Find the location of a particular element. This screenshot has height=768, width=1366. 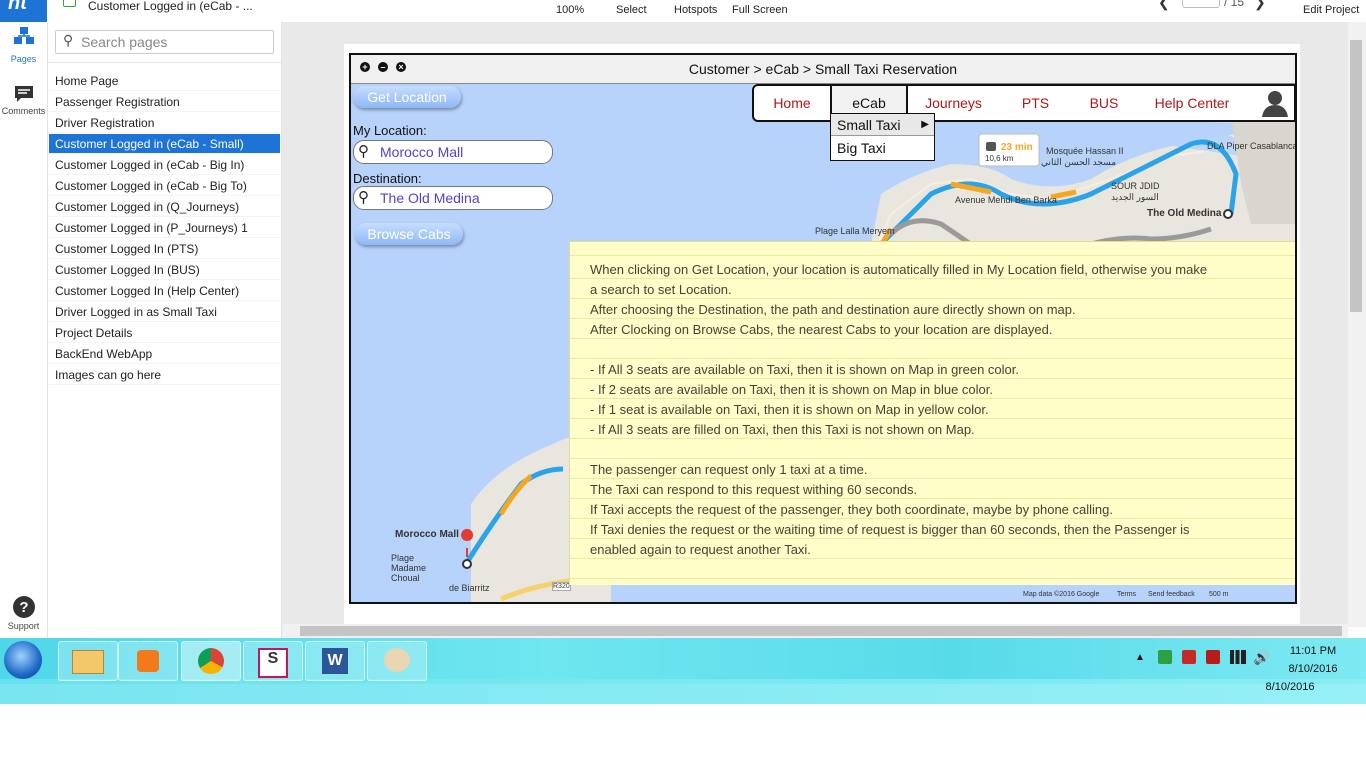

my-location-value: Morocco Mall is located at coordinates (422, 152).